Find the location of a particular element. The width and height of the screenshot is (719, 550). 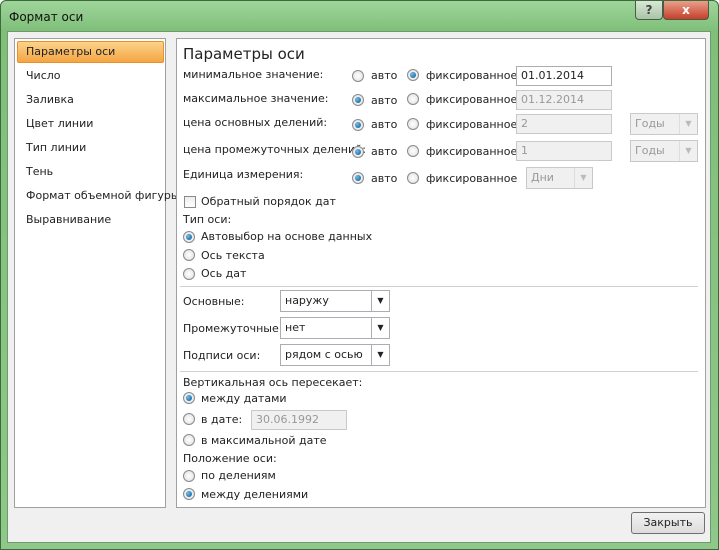

base-unit-value: Дни is located at coordinates (542, 177).